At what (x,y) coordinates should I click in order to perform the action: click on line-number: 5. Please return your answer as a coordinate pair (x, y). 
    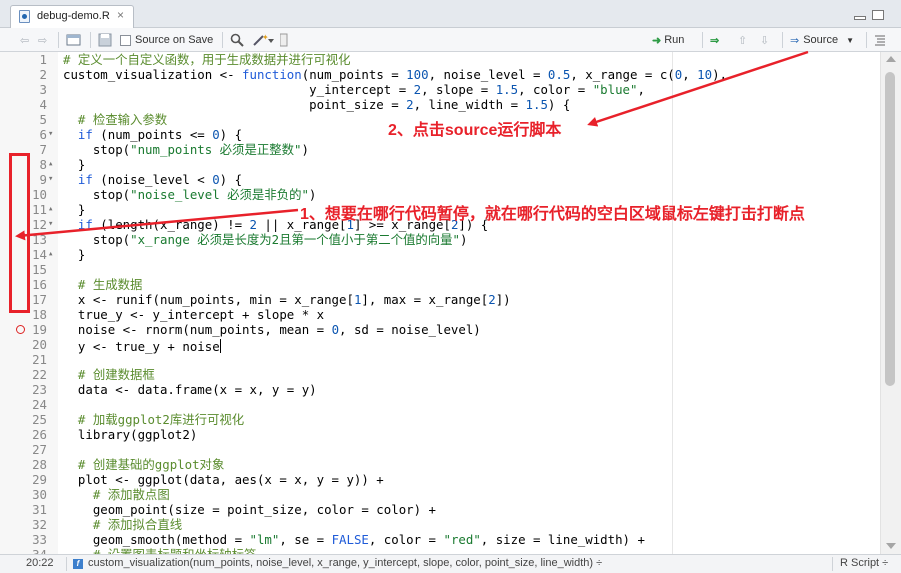
    Looking at the image, I should click on (23, 119).